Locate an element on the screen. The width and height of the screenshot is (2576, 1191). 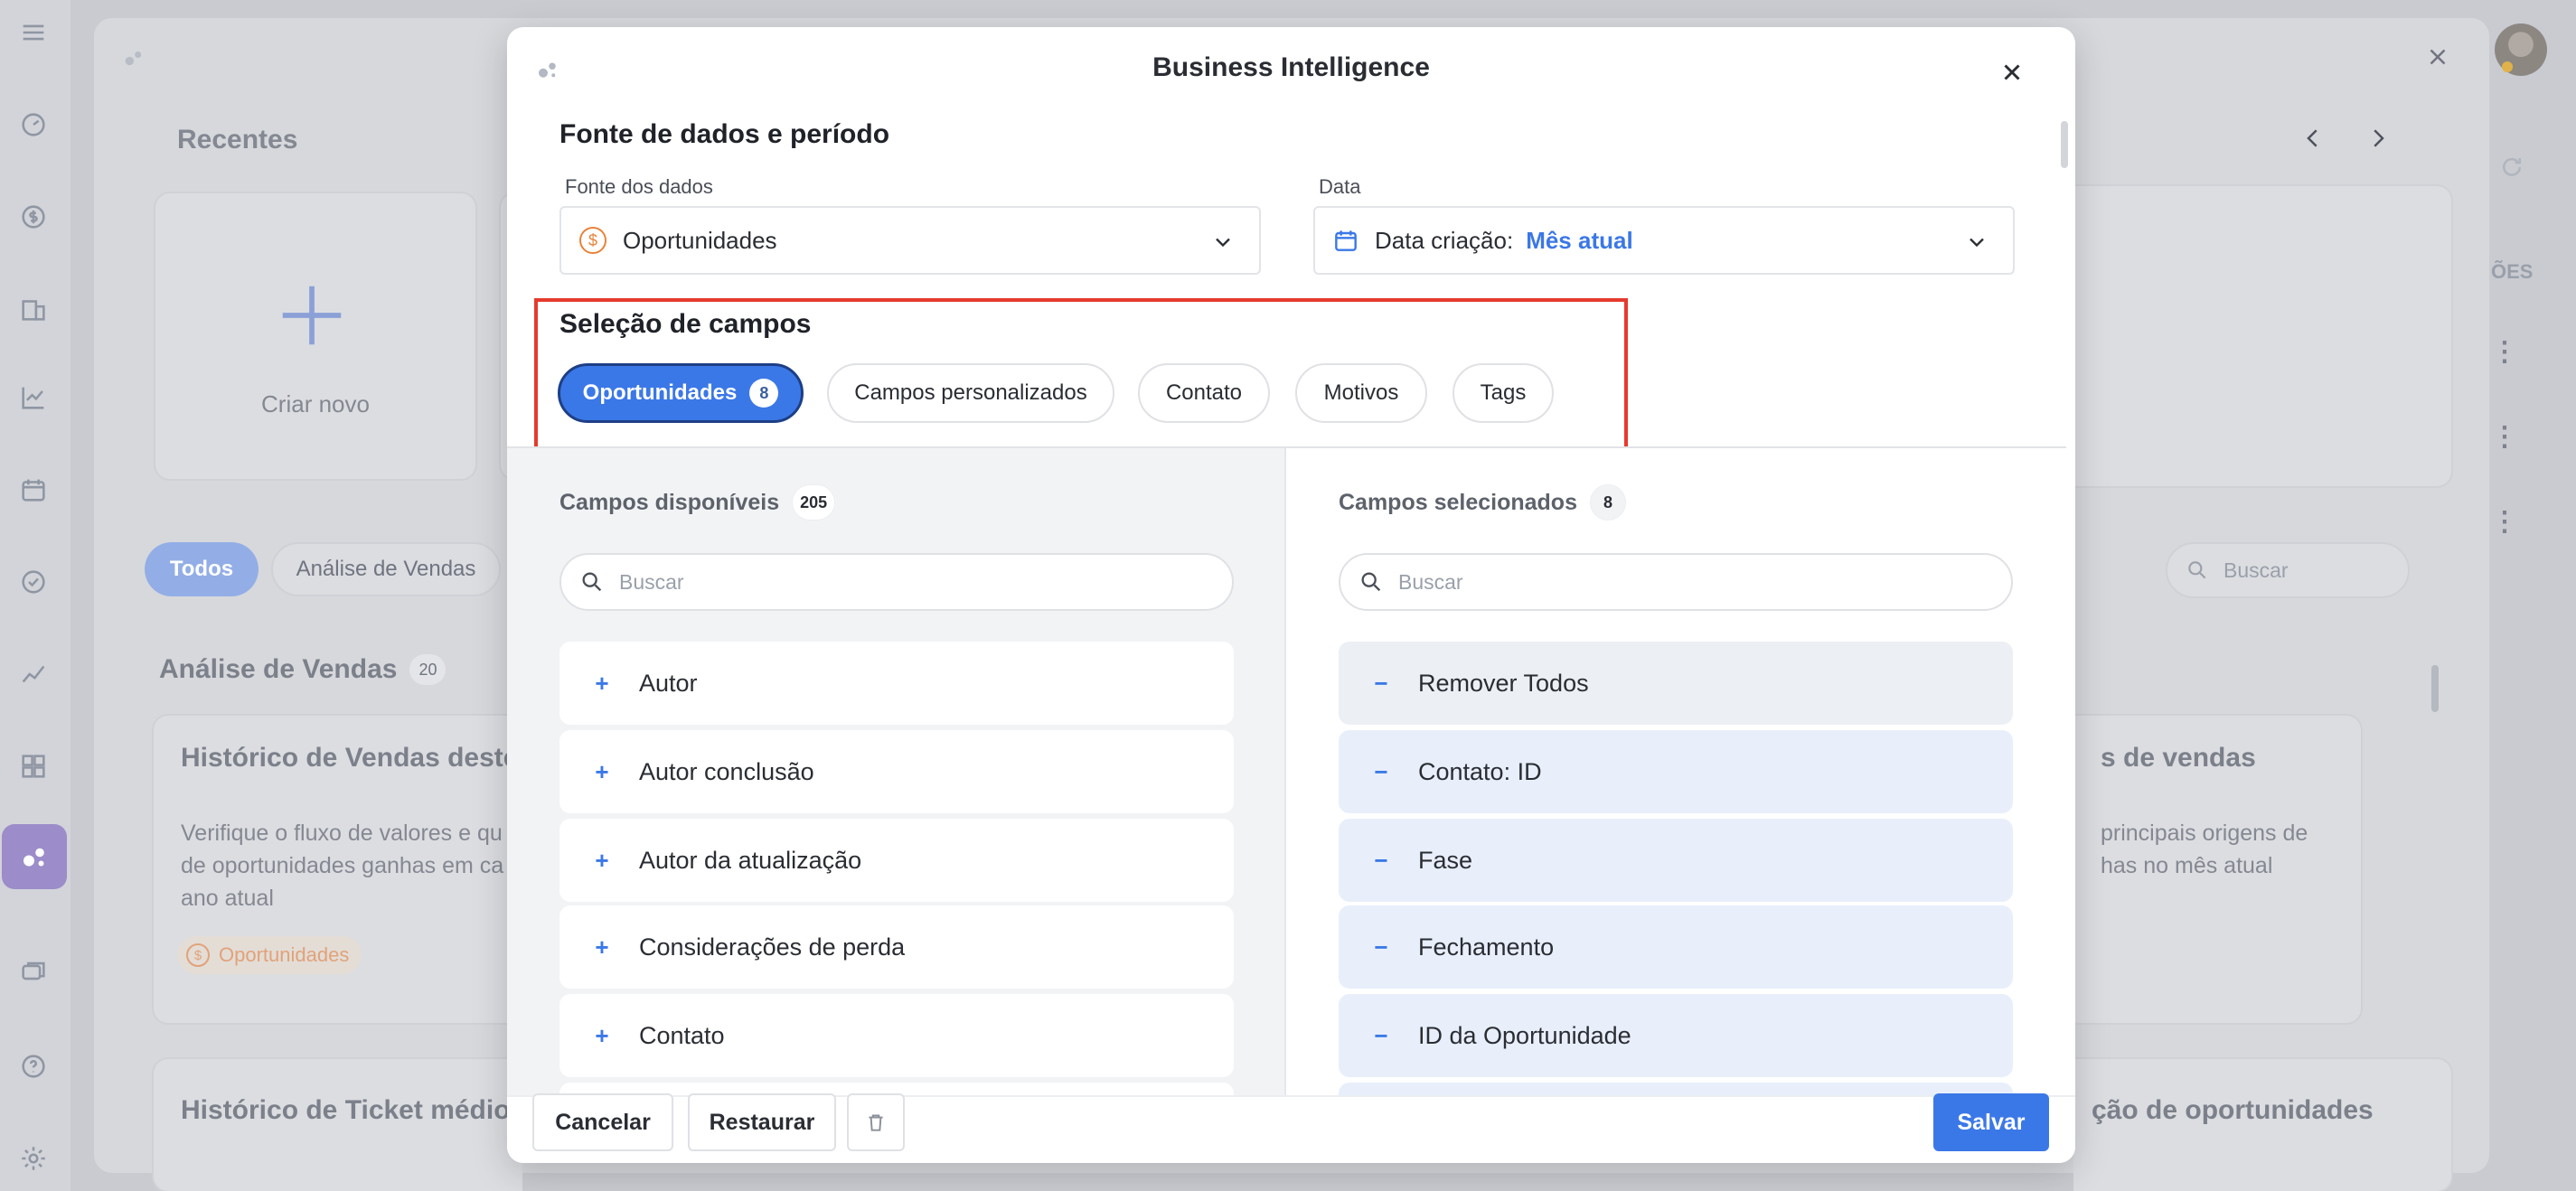
settings-icon is located at coordinates (33, 1158).